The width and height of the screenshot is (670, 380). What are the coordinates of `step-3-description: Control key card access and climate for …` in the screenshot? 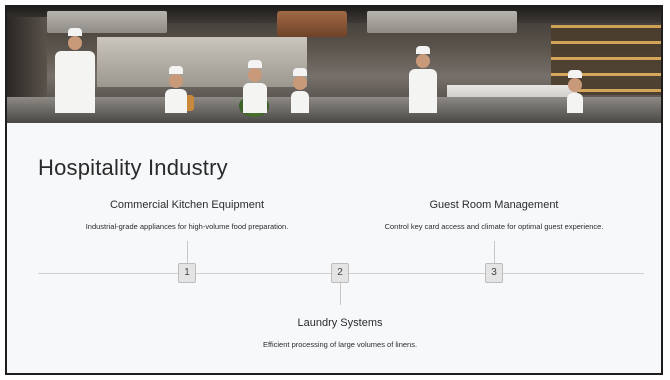 It's located at (494, 226).